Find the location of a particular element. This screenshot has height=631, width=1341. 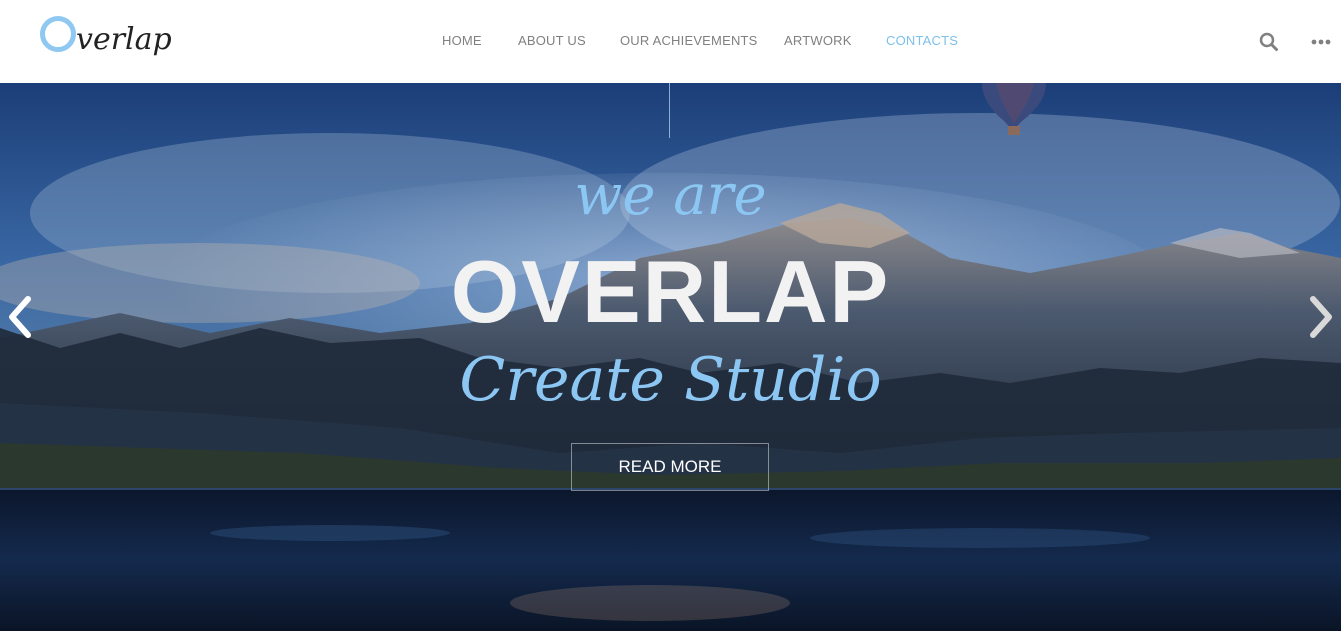

search-button is located at coordinates (1269, 42).